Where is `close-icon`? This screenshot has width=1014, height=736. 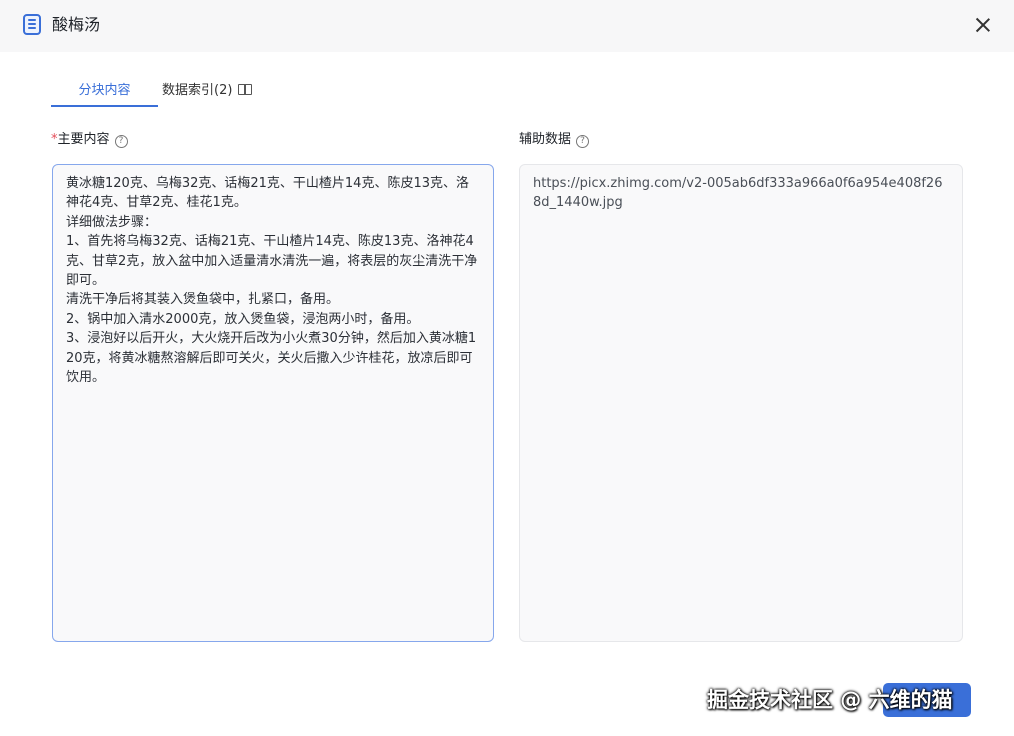
close-icon is located at coordinates (983, 25).